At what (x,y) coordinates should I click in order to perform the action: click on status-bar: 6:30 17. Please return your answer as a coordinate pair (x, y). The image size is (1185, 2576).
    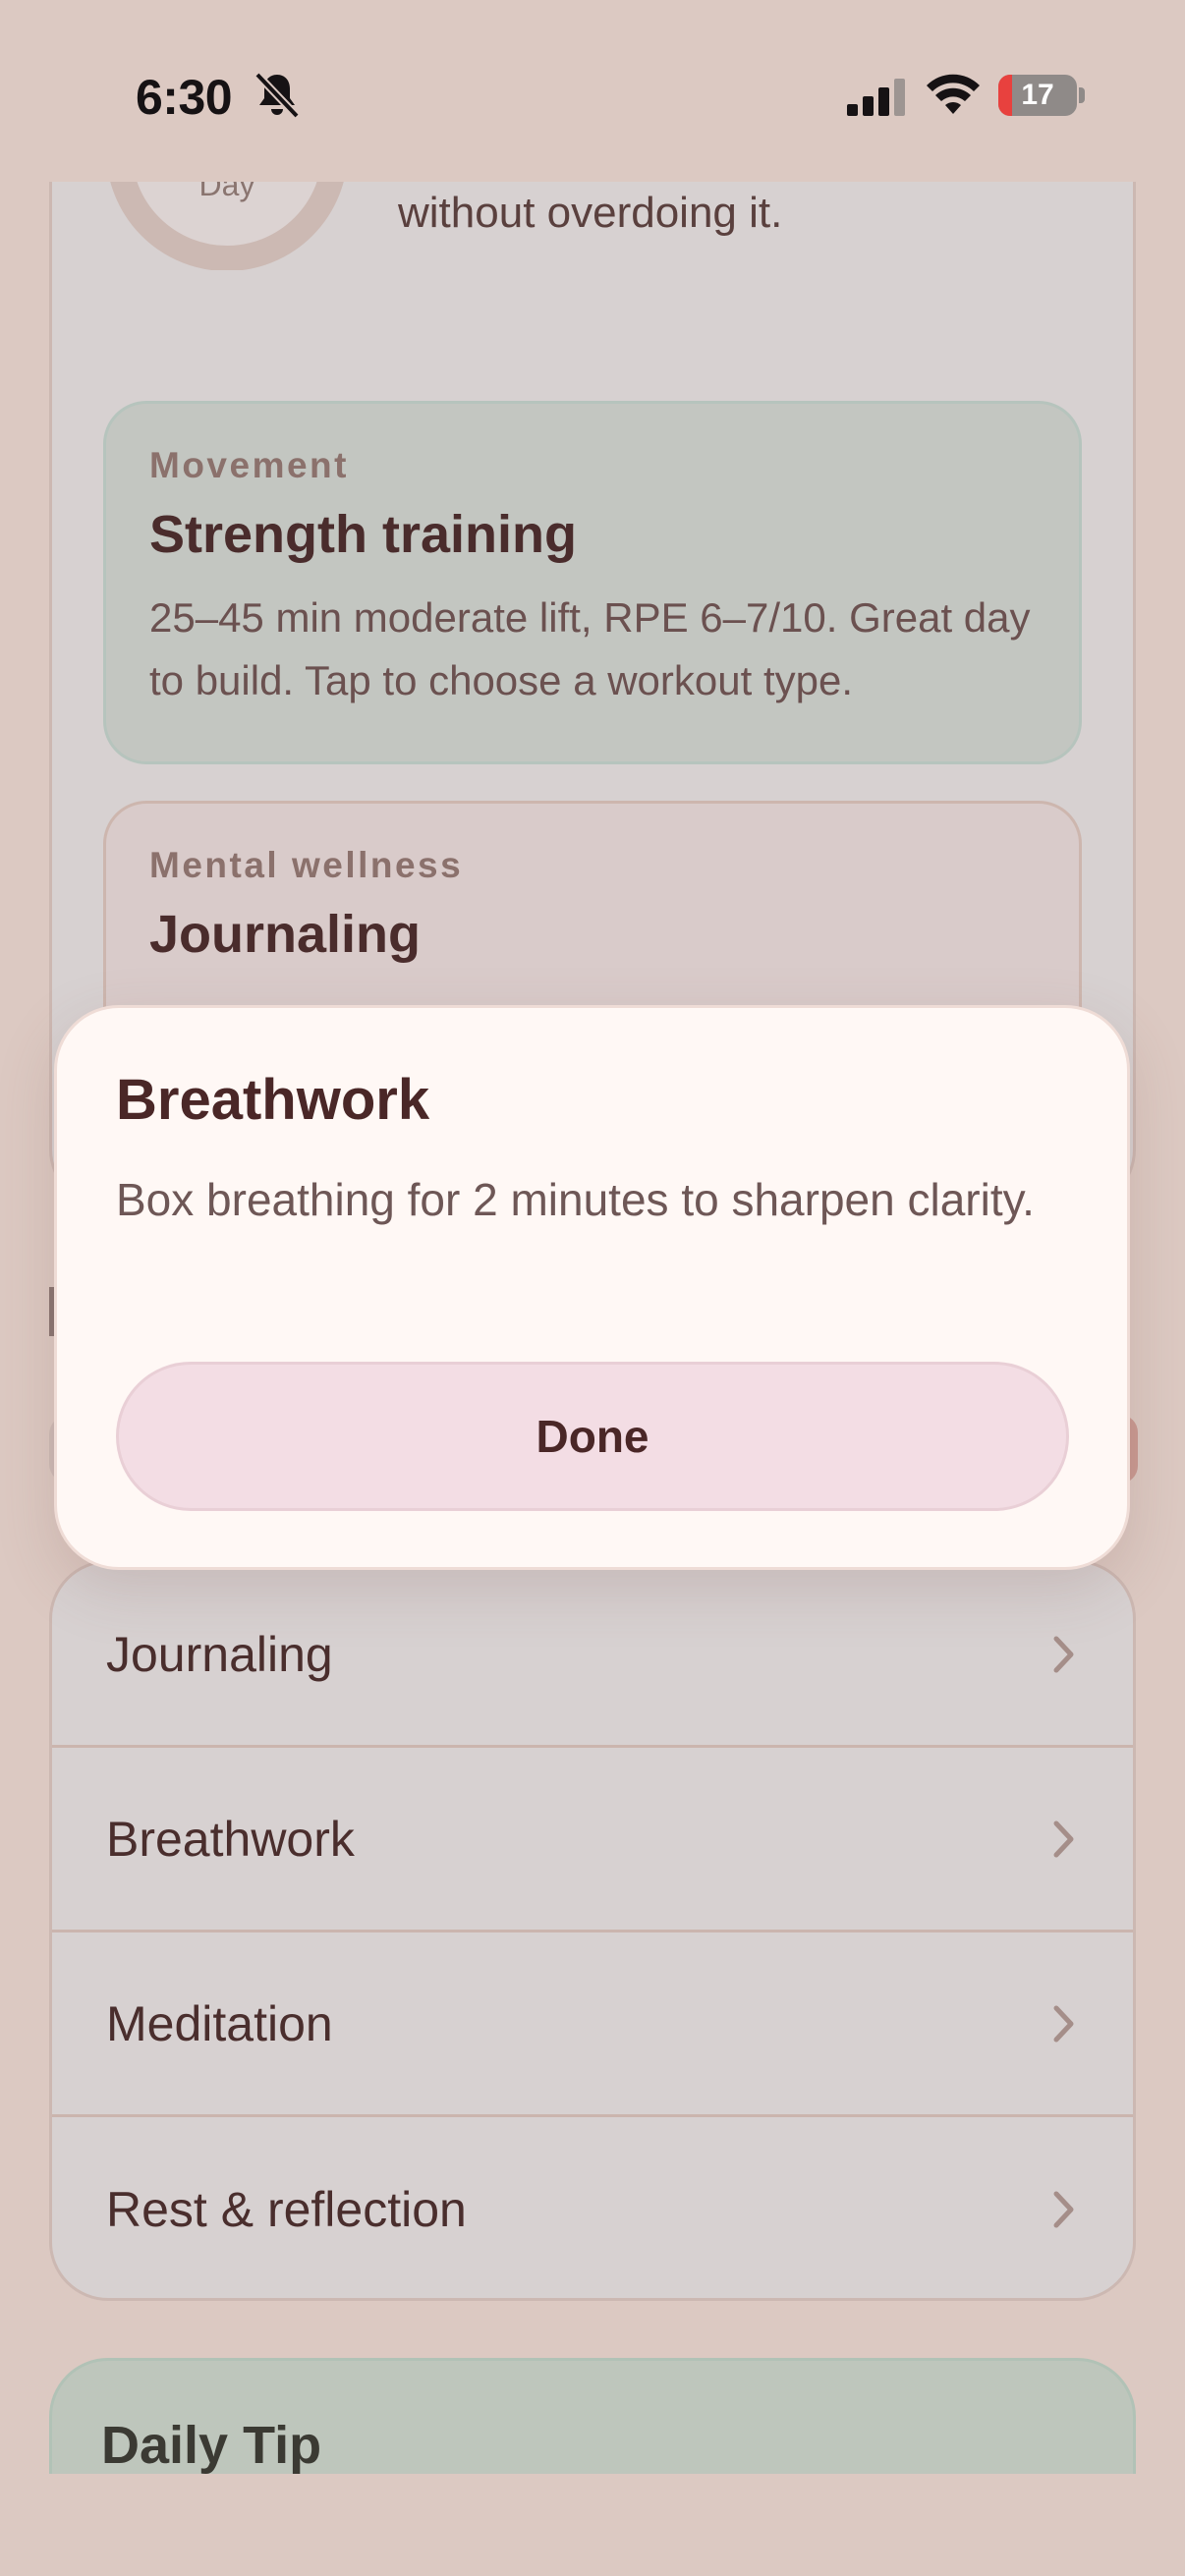
    Looking at the image, I should click on (592, 91).